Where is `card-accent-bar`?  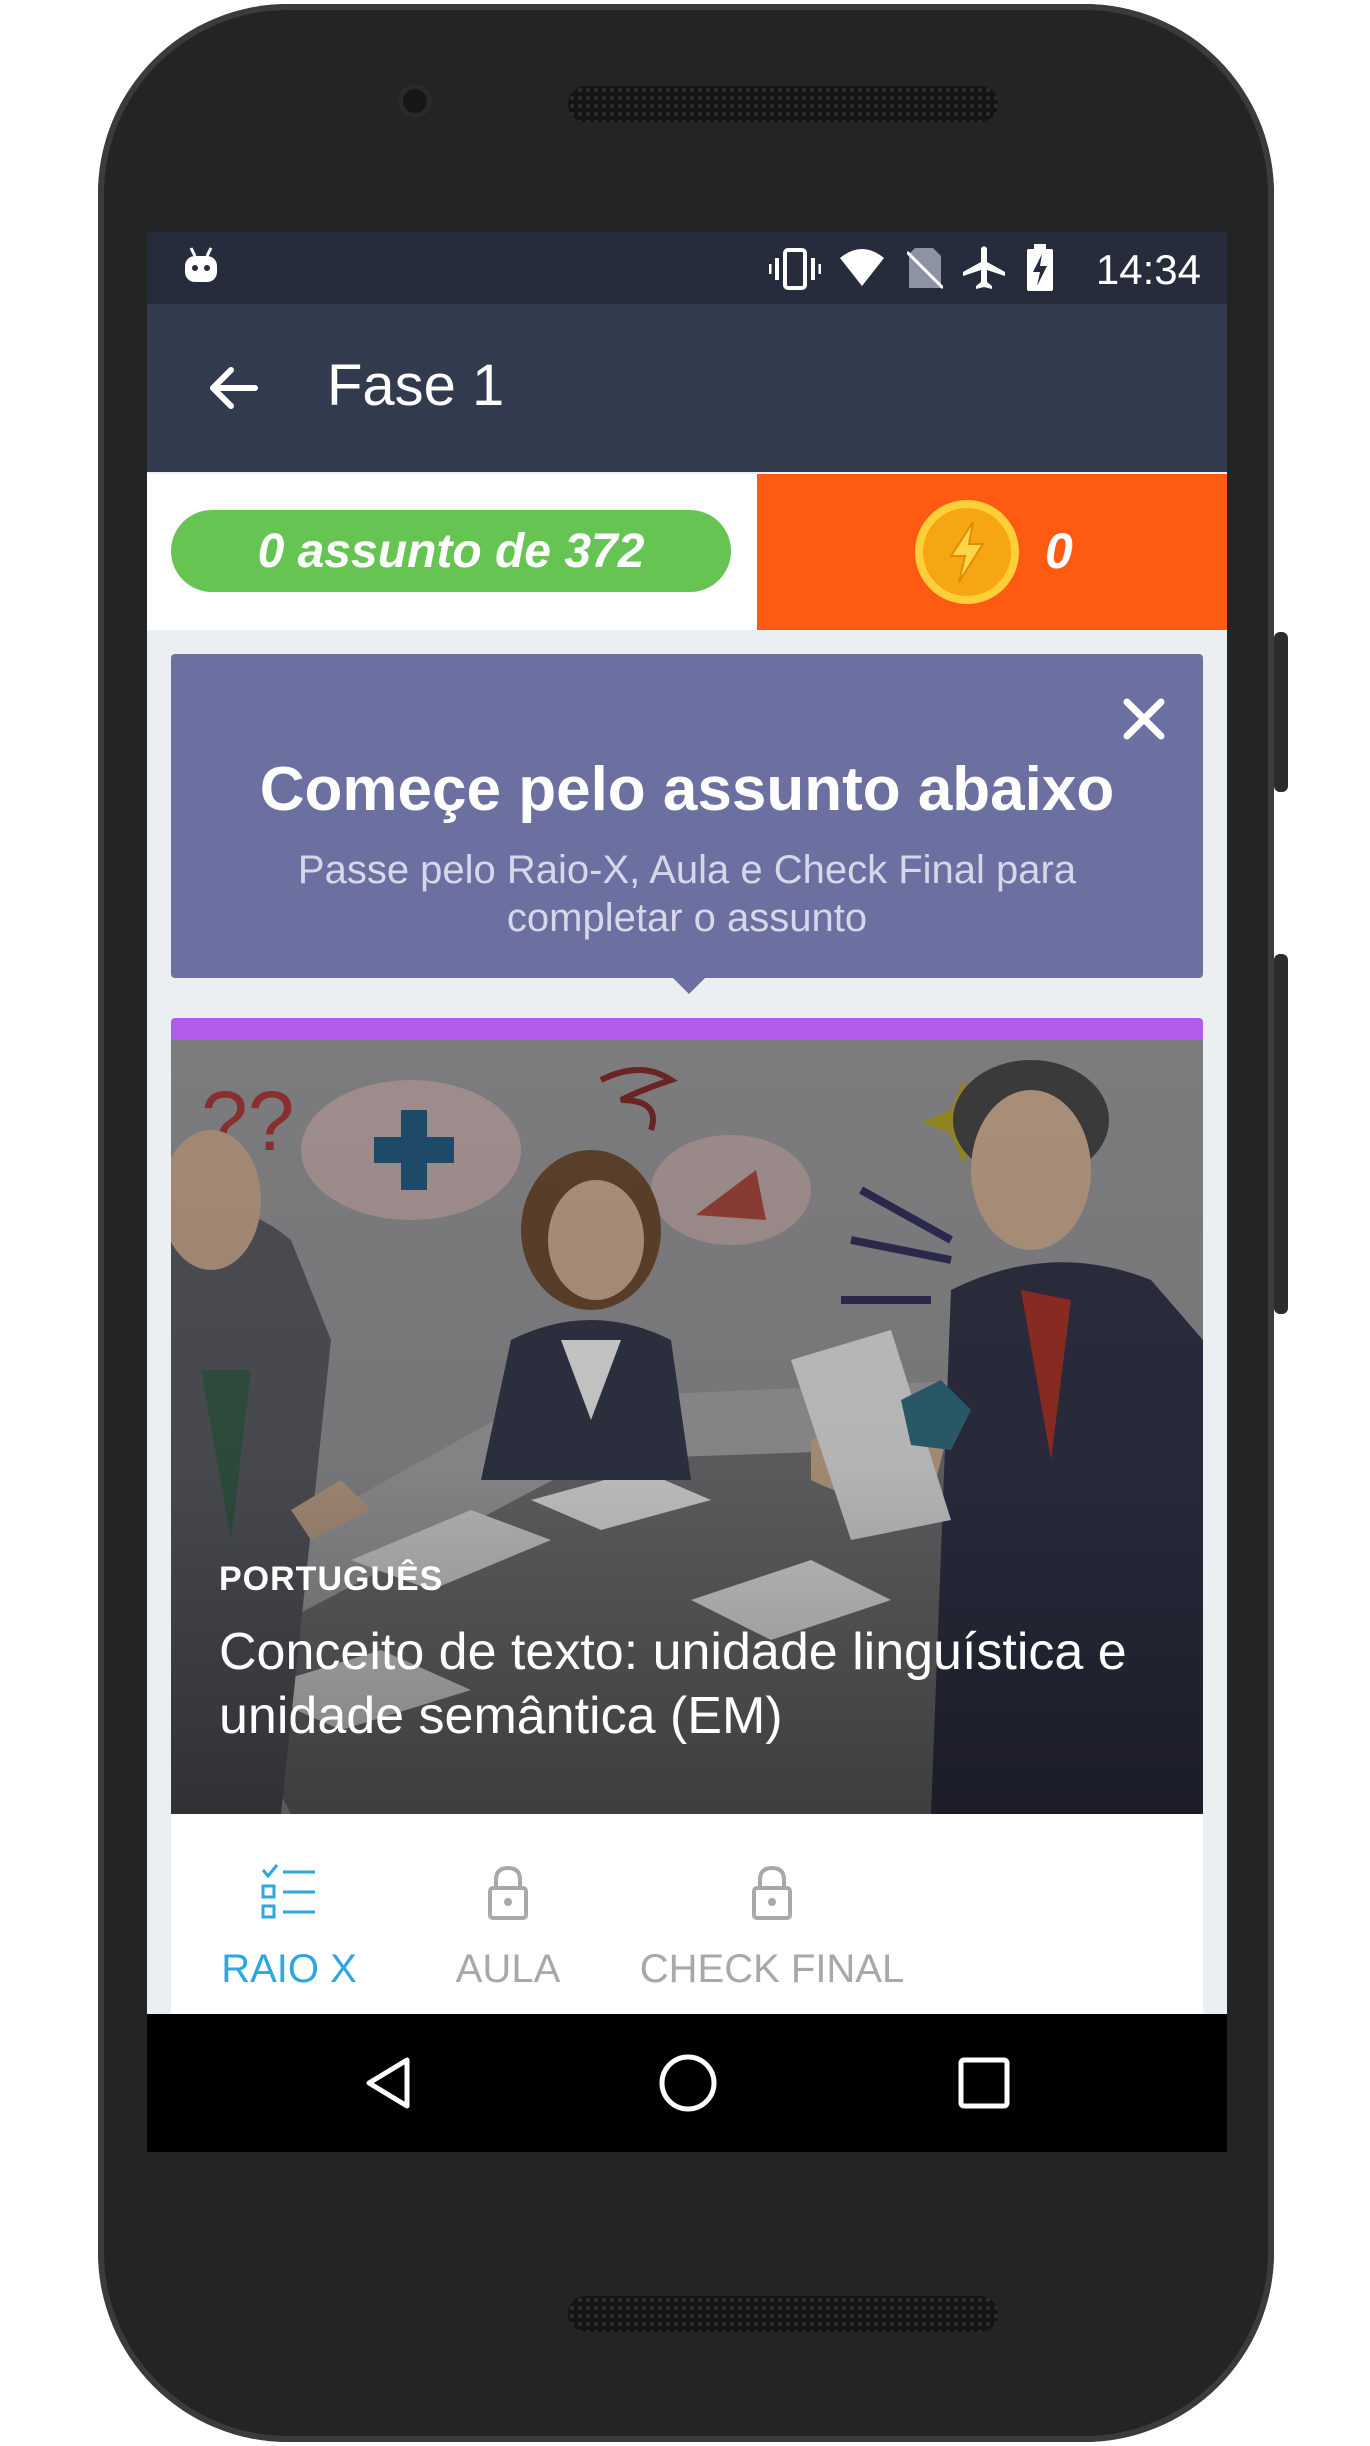
card-accent-bar is located at coordinates (687, 1029).